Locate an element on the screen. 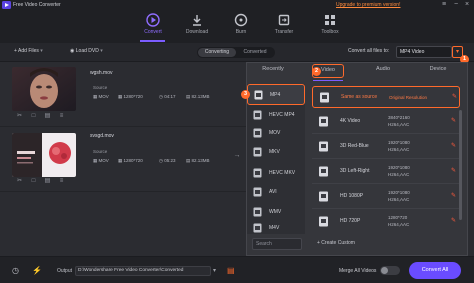 The width and height of the screenshot is (474, 283). convert-icon is located at coordinates (153, 20).